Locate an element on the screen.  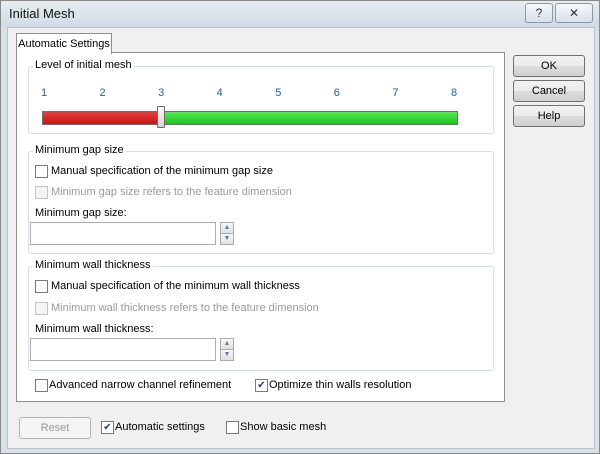
window-title: Initial Mesh is located at coordinates (42, 13).